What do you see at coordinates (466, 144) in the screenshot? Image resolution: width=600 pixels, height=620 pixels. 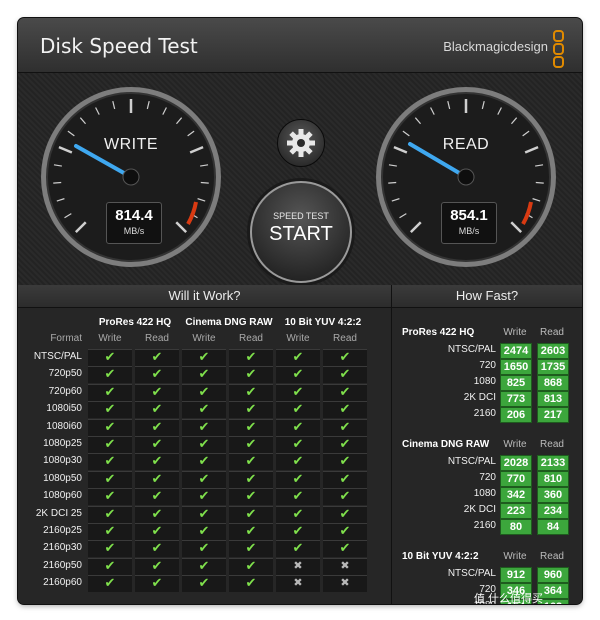 I see `read-label: READ` at bounding box center [466, 144].